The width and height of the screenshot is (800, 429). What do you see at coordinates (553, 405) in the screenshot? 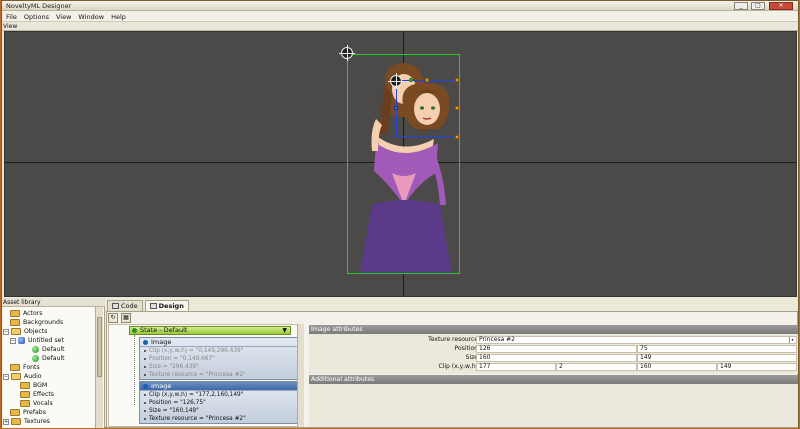
I see `additional-attributes-panel` at bounding box center [553, 405].